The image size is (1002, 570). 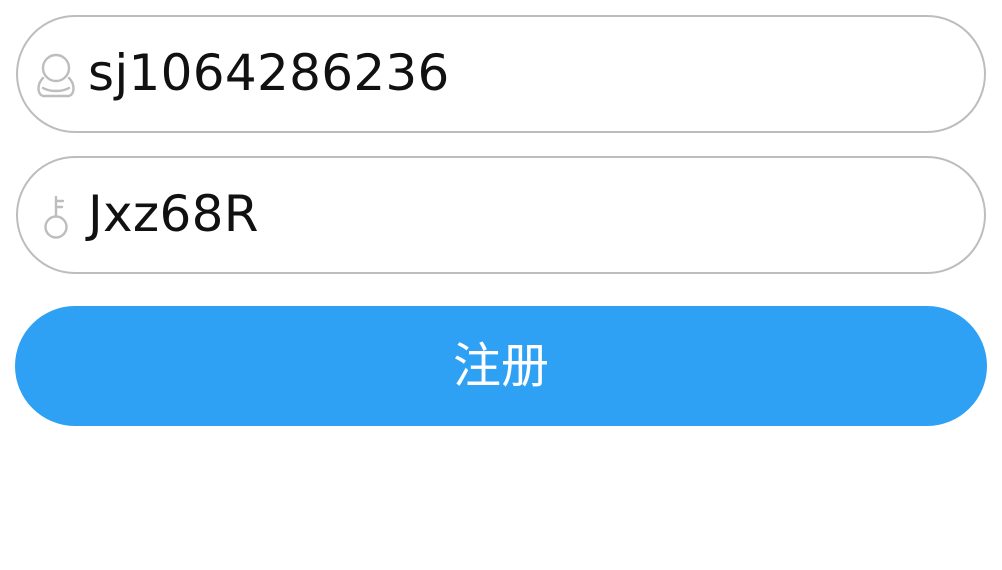 I want to click on user-icon, so click(x=56, y=76).